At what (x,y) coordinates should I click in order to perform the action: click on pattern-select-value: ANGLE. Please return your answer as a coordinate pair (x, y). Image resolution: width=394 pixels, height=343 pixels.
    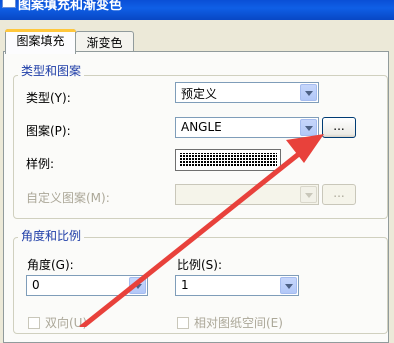
    Looking at the image, I should click on (201, 127).